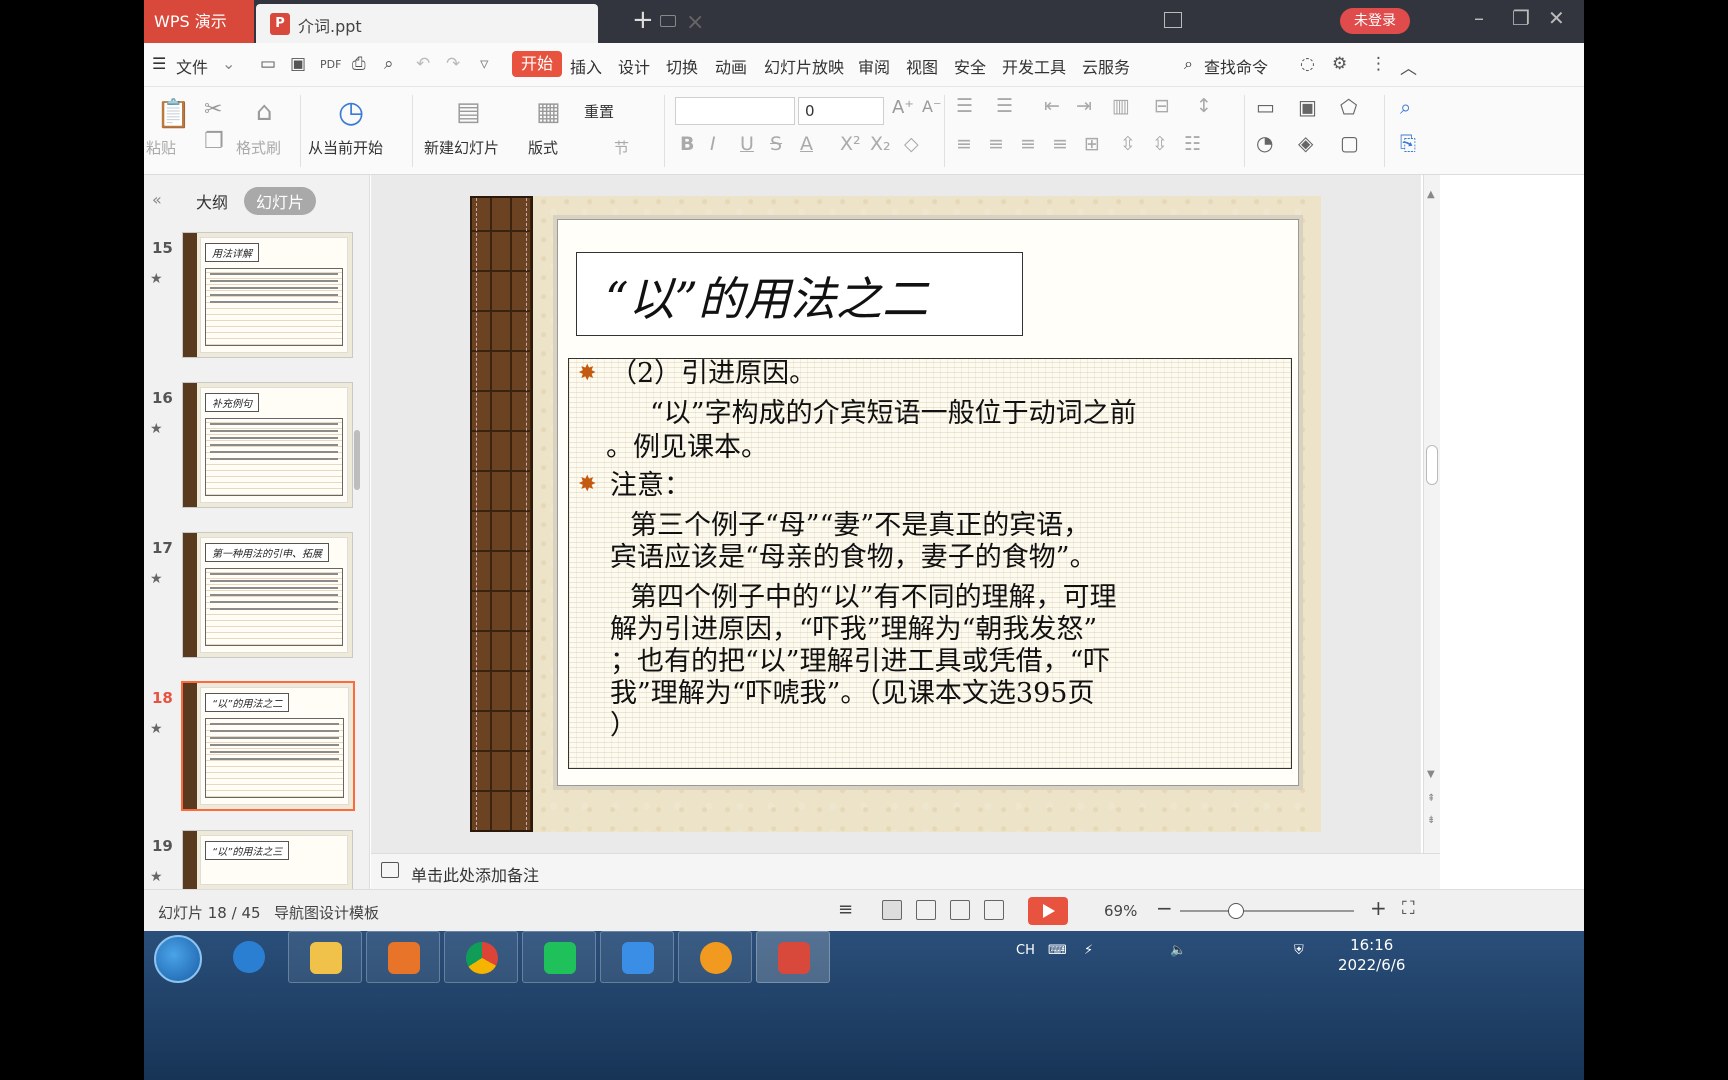 This screenshot has width=1728, height=1080. What do you see at coordinates (212, 201) in the screenshot?
I see `tab-outline: 大纲` at bounding box center [212, 201].